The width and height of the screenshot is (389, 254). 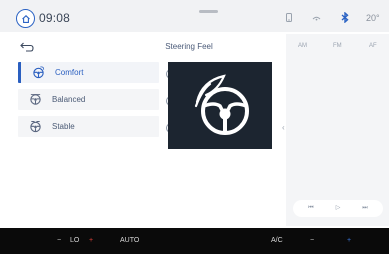 I want to click on left-temperature: LO, so click(x=75, y=240).